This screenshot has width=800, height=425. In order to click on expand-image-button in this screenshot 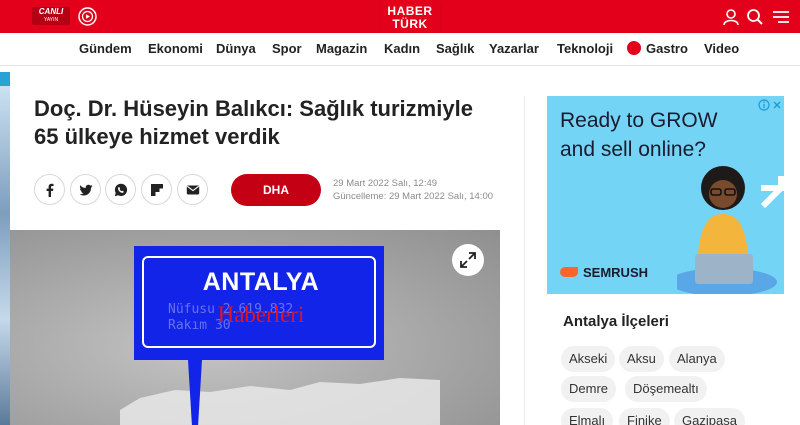, I will do `click(468, 260)`.